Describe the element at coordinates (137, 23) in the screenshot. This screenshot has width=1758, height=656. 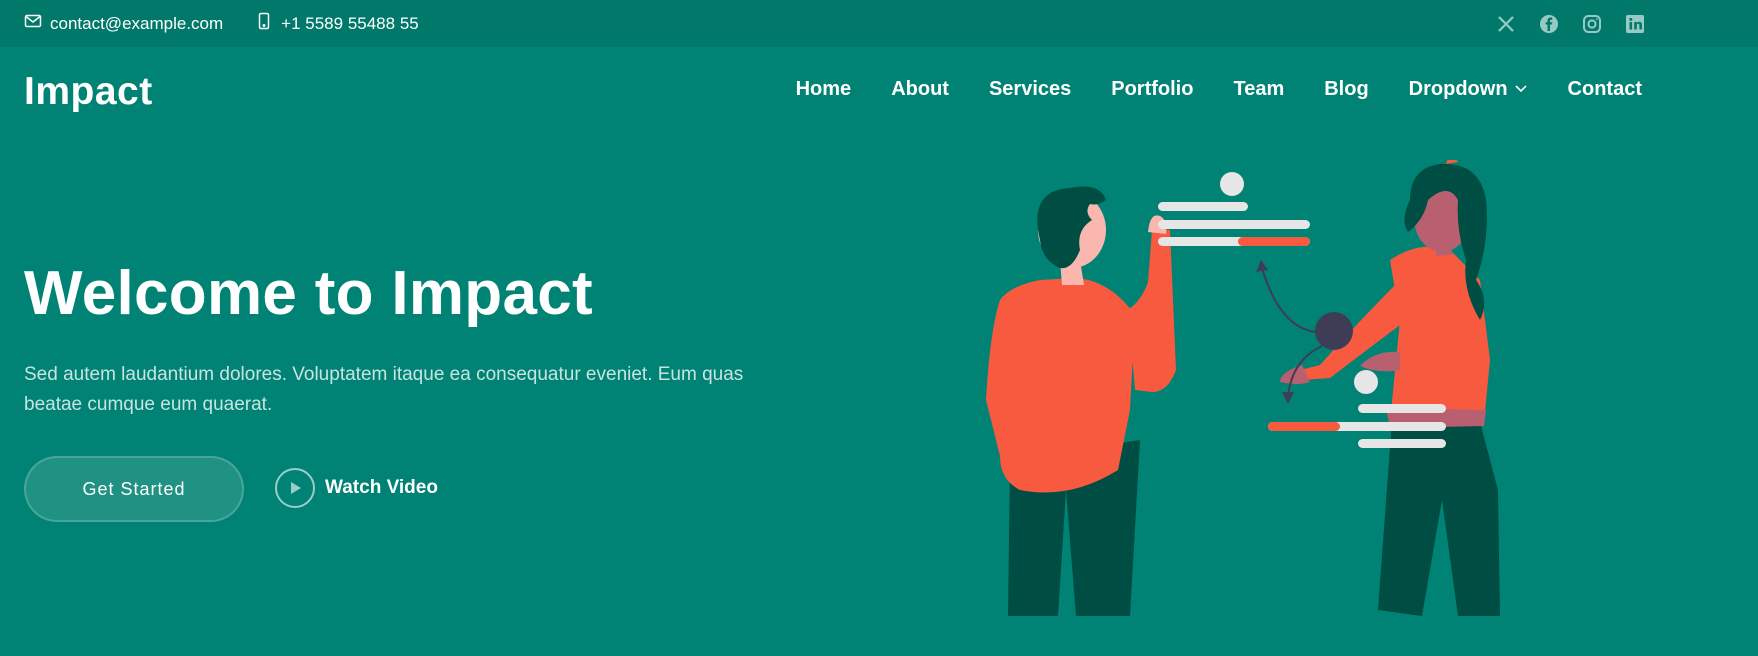
I see `email-text: contact@example.com` at that location.